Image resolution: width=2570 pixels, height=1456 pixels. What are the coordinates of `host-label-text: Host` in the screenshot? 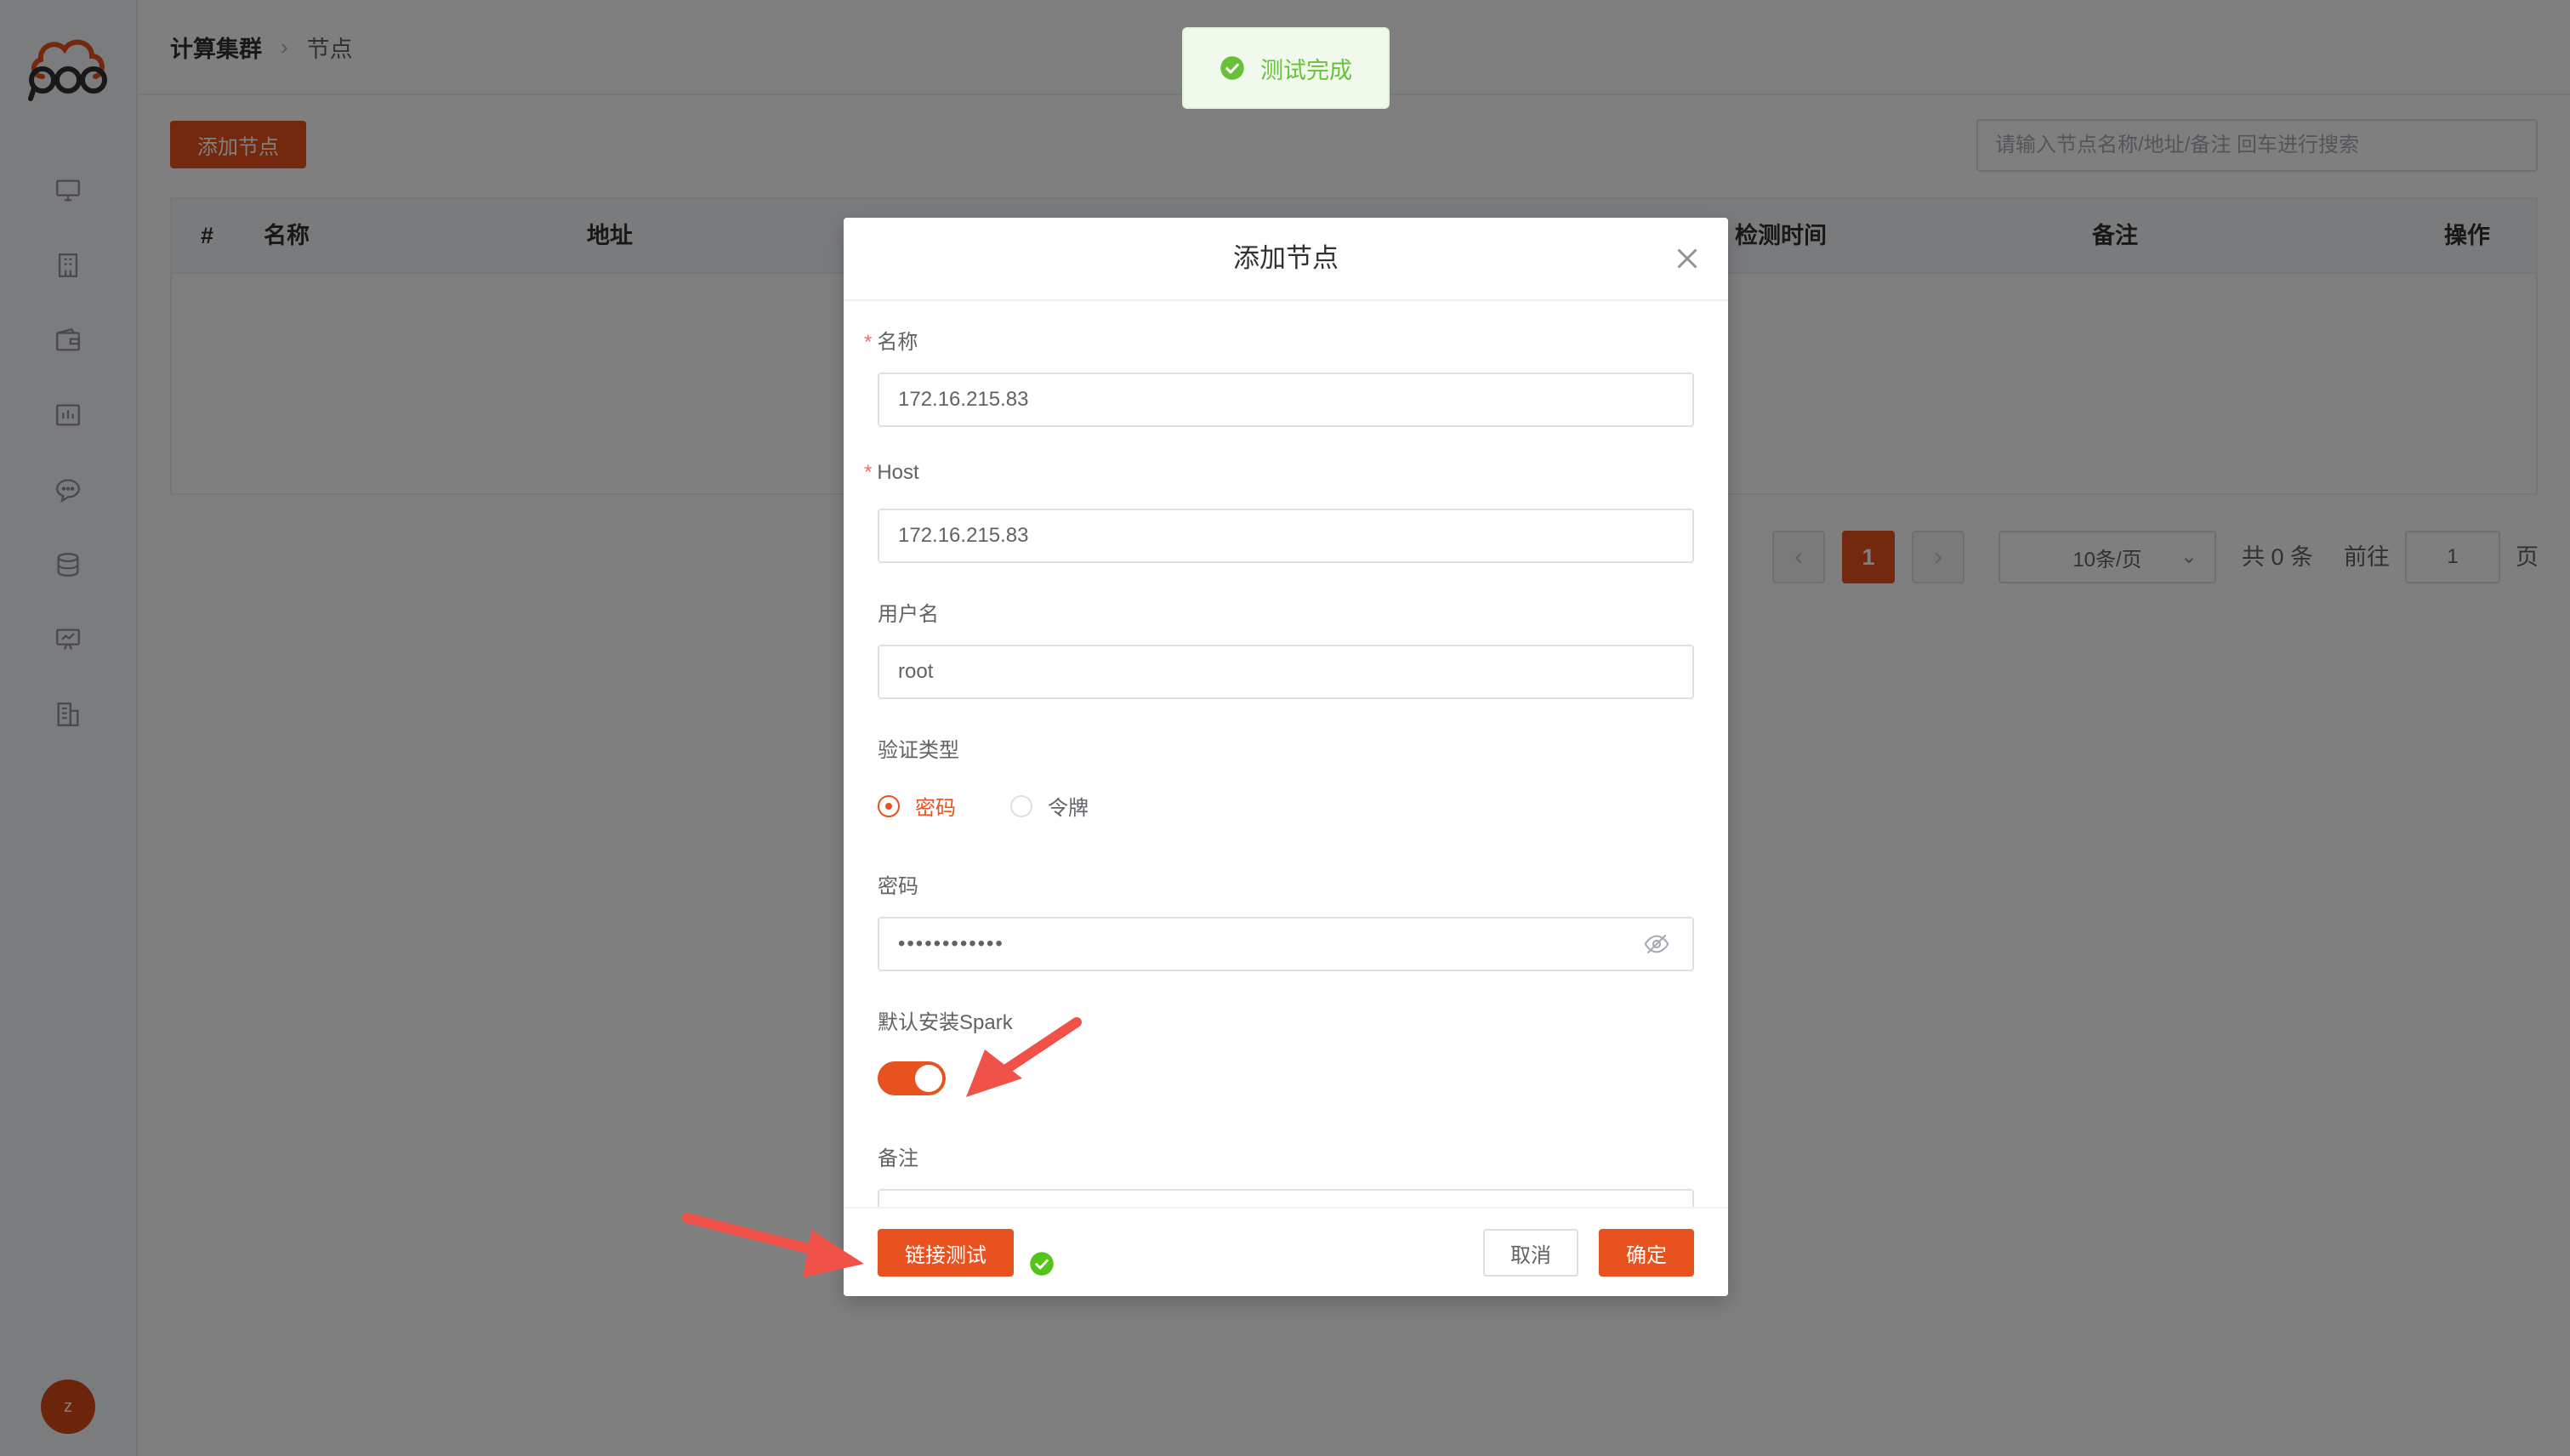 It's located at (898, 472).